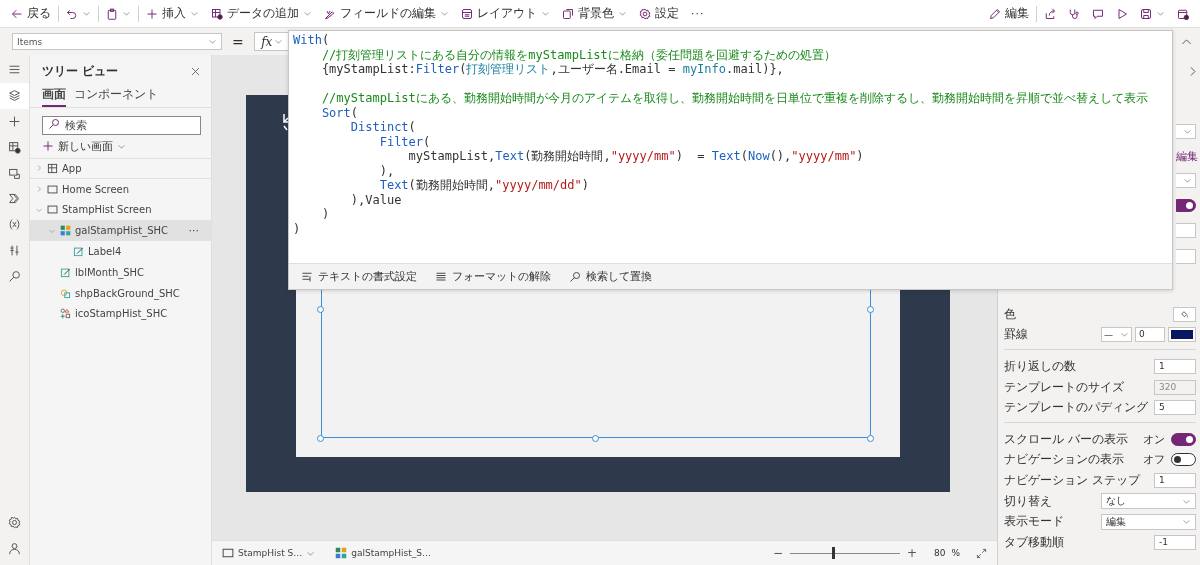 The width and height of the screenshot is (1200, 565). What do you see at coordinates (112, 13) in the screenshot?
I see `clipboard-icon` at bounding box center [112, 13].